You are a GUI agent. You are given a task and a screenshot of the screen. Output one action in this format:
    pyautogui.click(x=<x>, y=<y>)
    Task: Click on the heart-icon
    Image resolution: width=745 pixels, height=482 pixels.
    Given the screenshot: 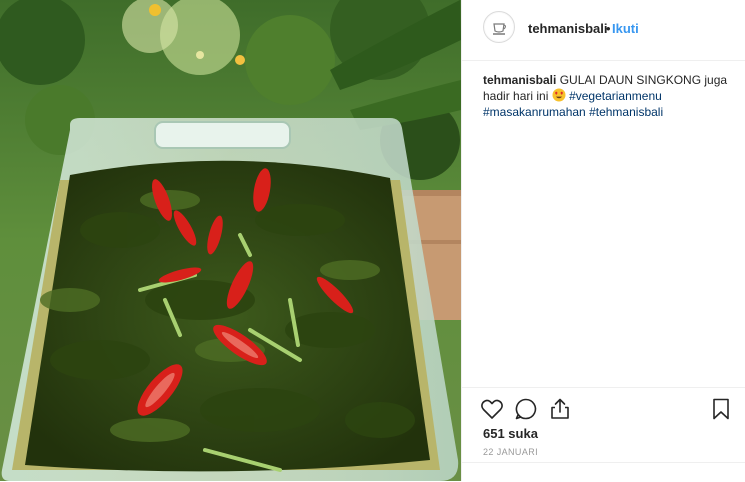 What is the action you would take?
    pyautogui.click(x=492, y=409)
    